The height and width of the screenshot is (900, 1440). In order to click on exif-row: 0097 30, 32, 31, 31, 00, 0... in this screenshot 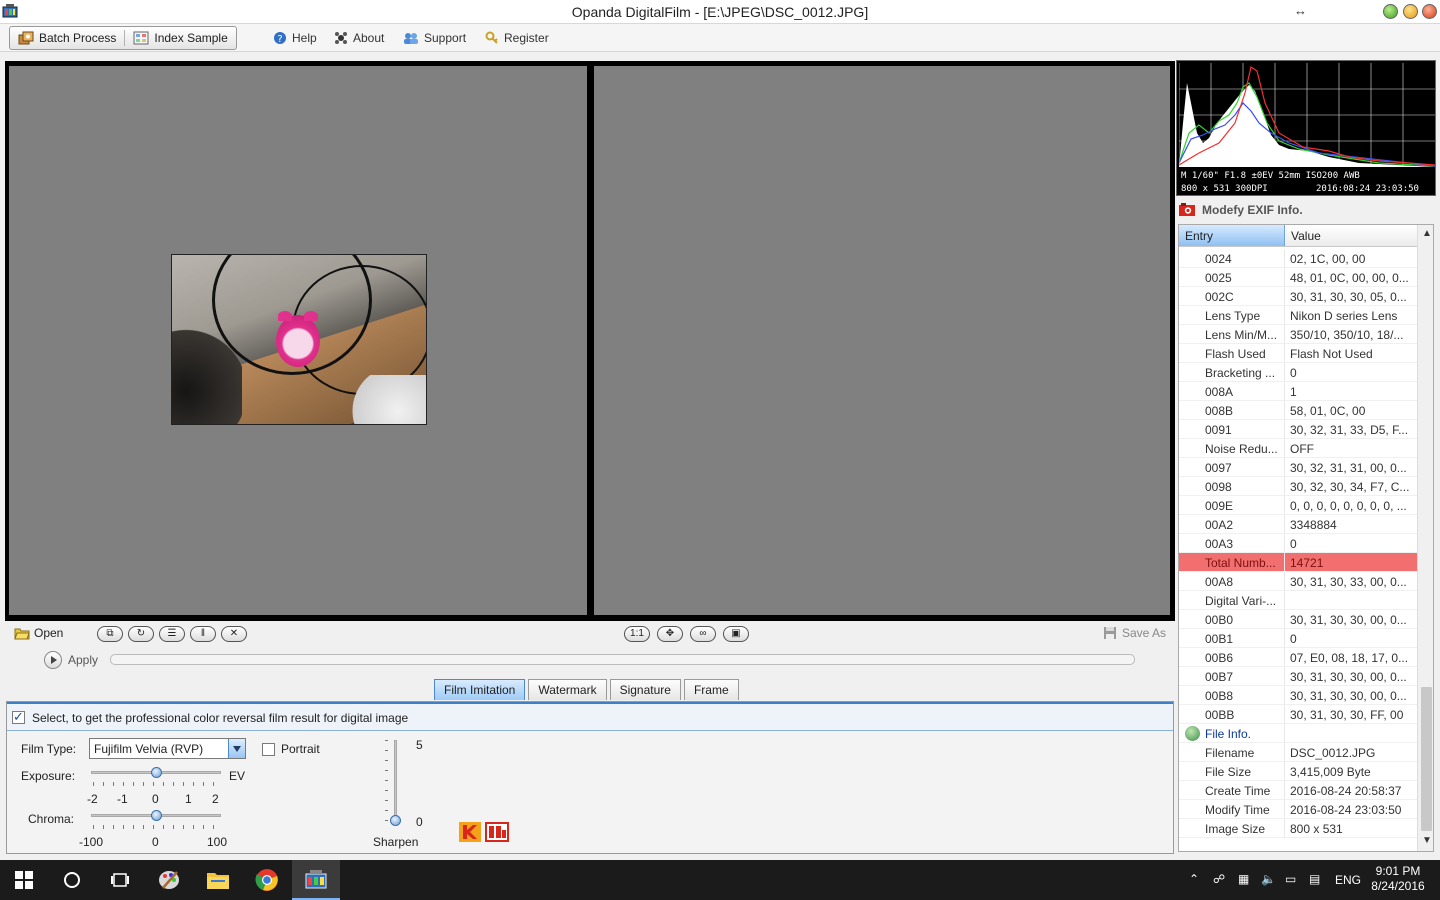, I will do `click(1298, 467)`.